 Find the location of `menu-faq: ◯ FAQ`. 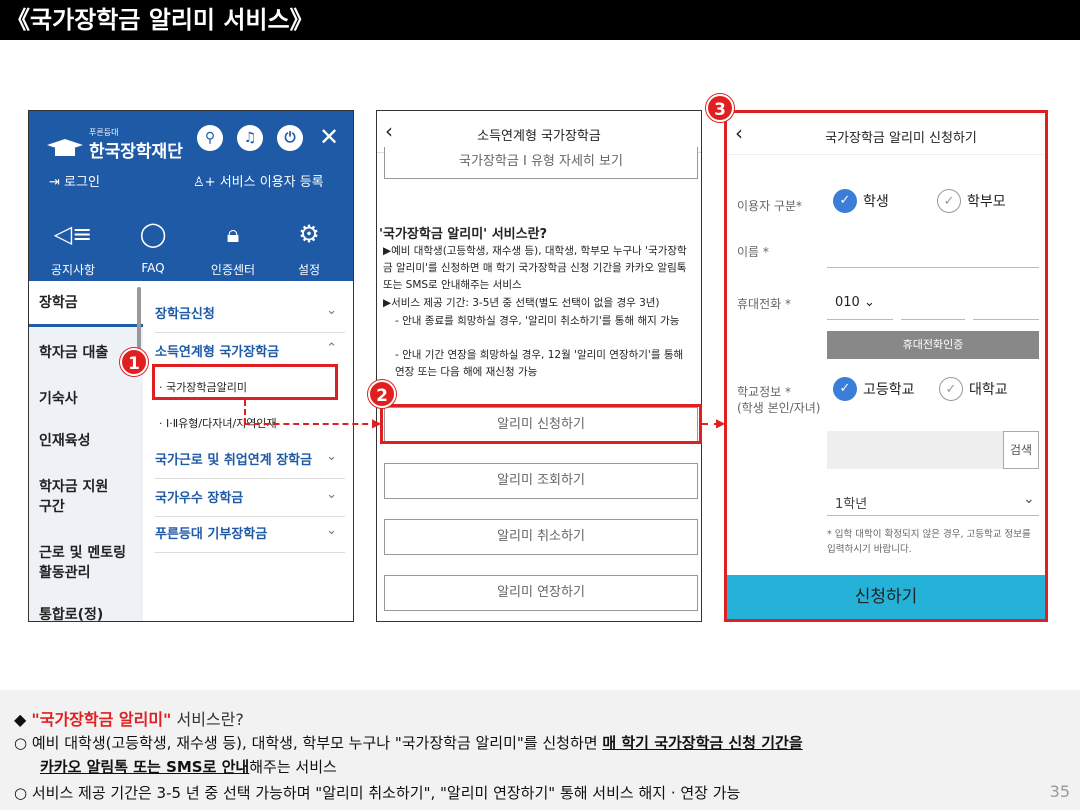

menu-faq: ◯ FAQ is located at coordinates (153, 247).